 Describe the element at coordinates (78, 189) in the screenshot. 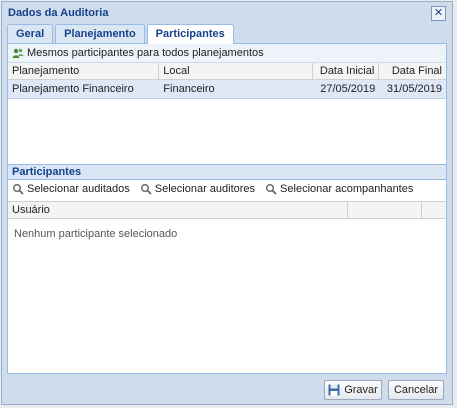

I see `select-audited-label: Selecionar auditados` at that location.